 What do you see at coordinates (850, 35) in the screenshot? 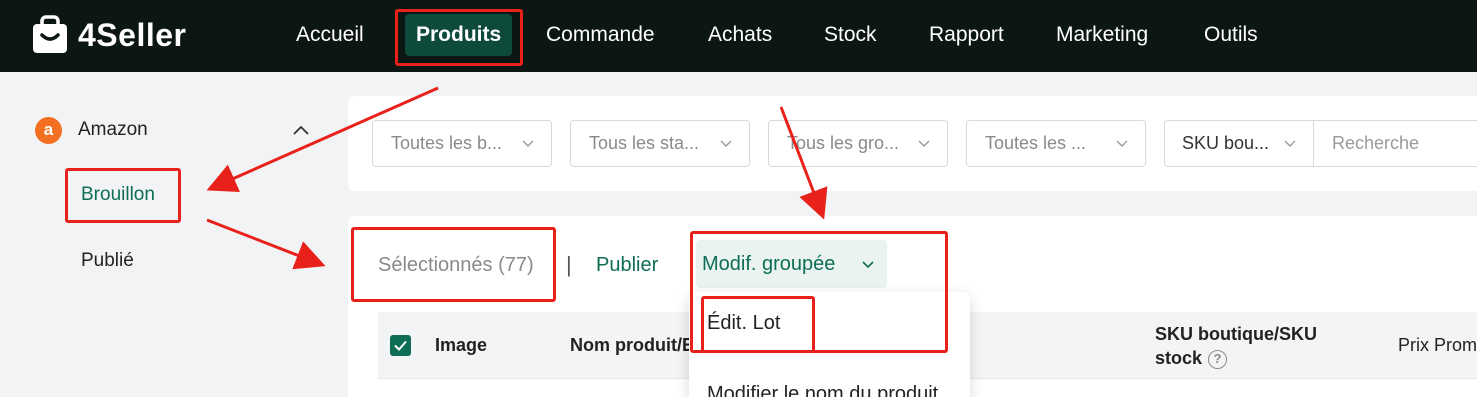
I see `nav-stock: Stock` at bounding box center [850, 35].